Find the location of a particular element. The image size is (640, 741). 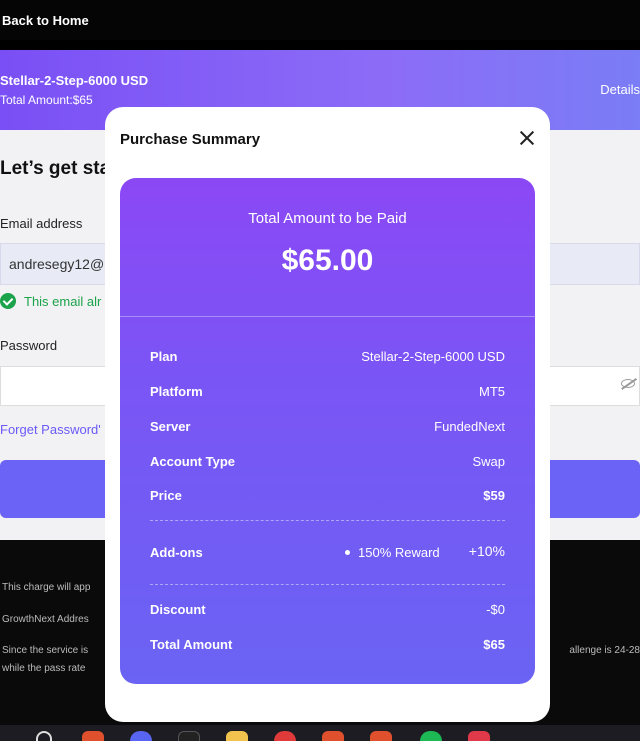

email-status-text: This email alr is located at coordinates (63, 301).